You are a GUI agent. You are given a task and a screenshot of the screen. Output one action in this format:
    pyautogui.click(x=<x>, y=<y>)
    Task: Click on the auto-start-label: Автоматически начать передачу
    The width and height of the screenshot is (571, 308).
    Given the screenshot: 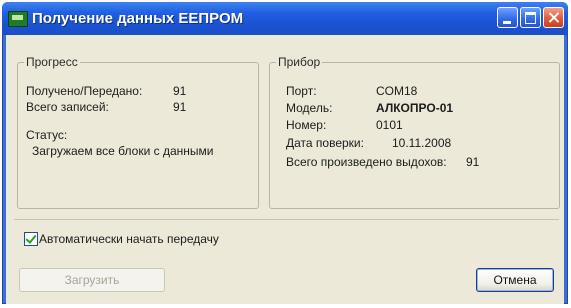 What is the action you would take?
    pyautogui.click(x=129, y=239)
    